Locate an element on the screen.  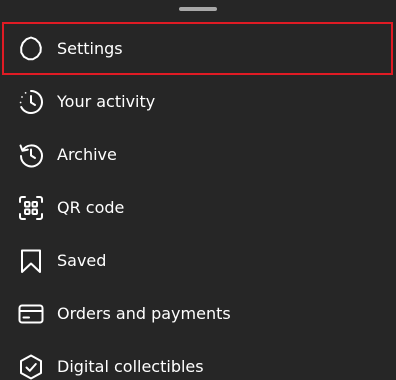
menu-item-saved: Saved is located at coordinates (198, 260).